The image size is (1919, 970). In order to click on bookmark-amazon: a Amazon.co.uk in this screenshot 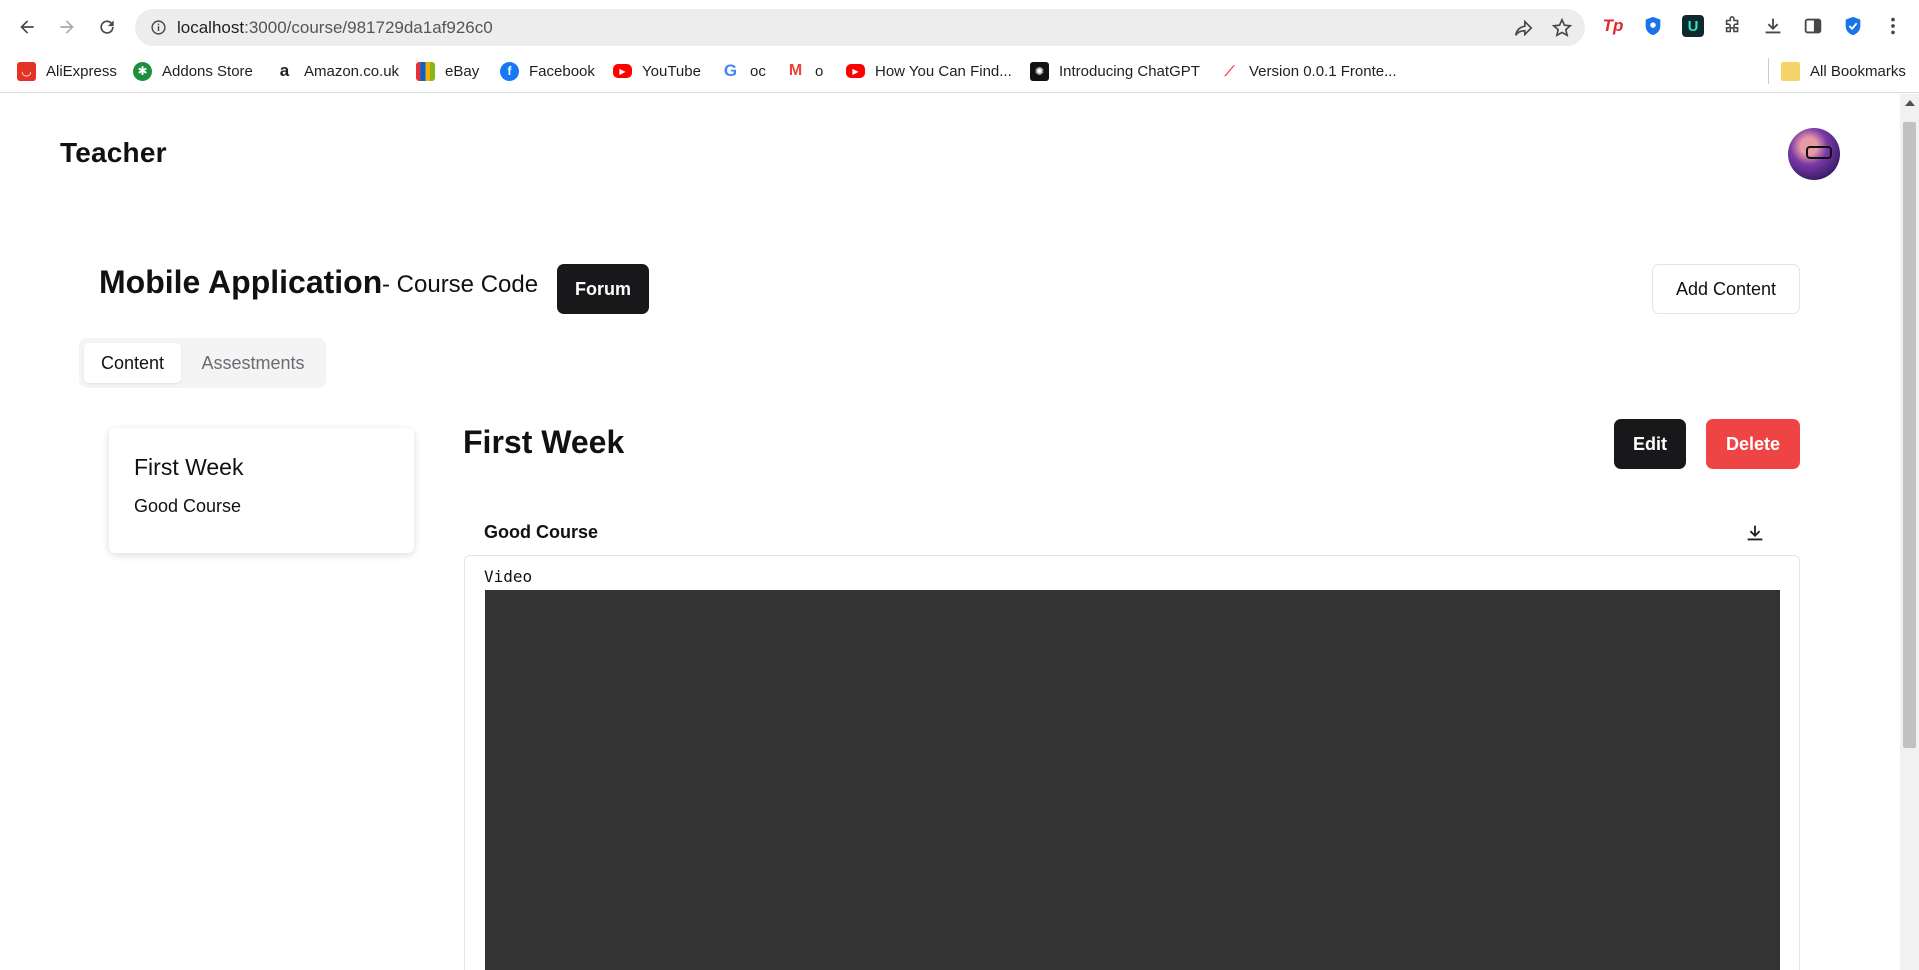, I will do `click(337, 71)`.